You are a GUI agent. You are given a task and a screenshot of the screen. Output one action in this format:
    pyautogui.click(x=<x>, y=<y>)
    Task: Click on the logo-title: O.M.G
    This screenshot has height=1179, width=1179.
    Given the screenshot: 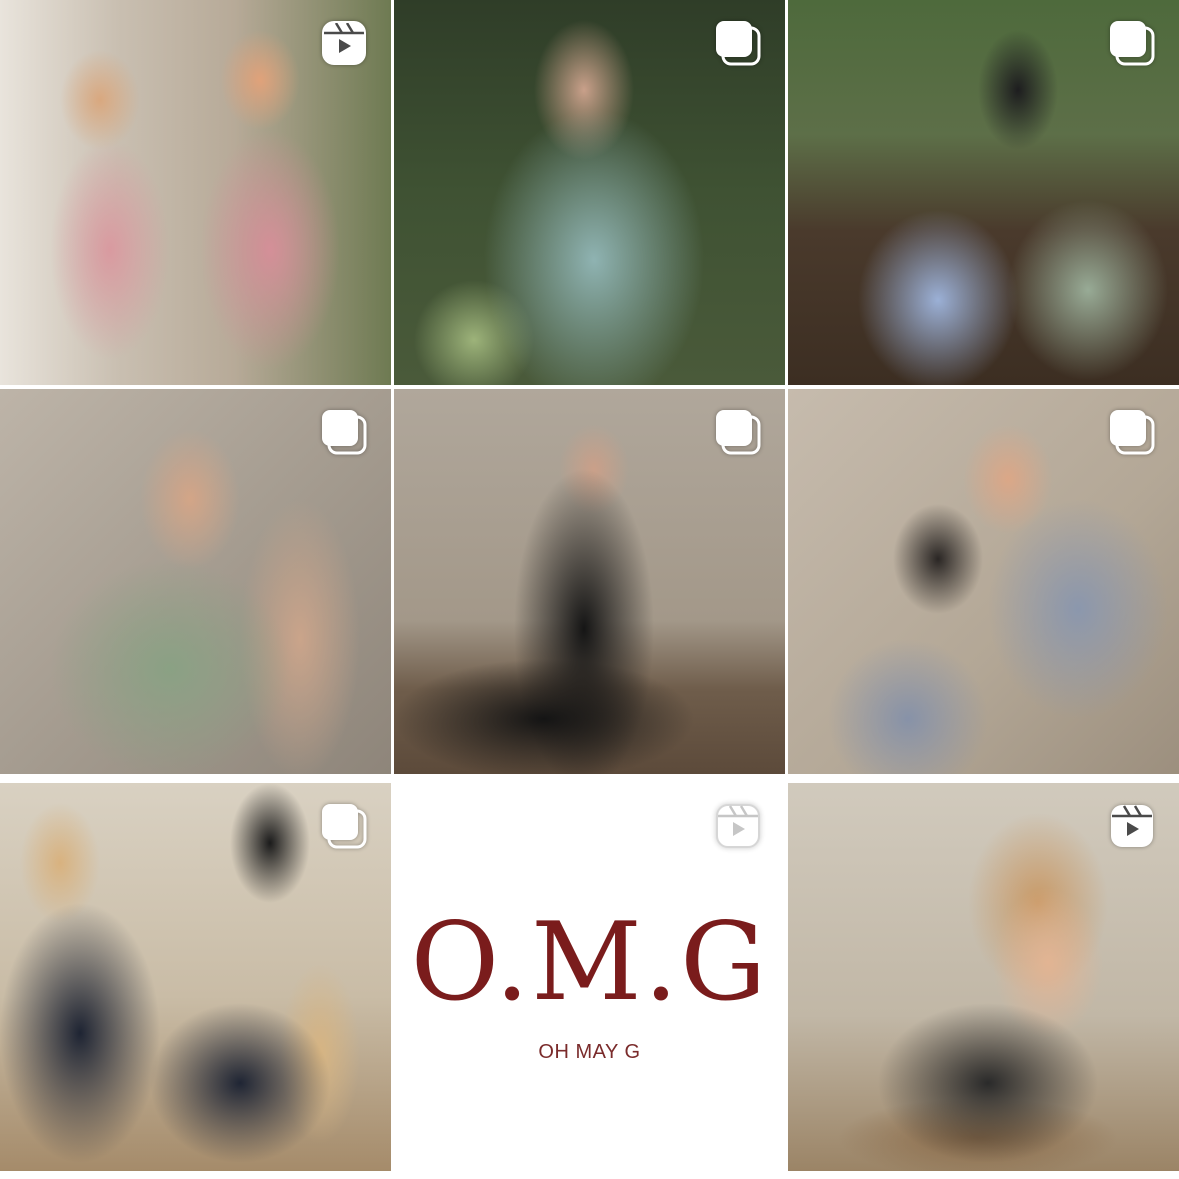 What is the action you would take?
    pyautogui.click(x=589, y=962)
    